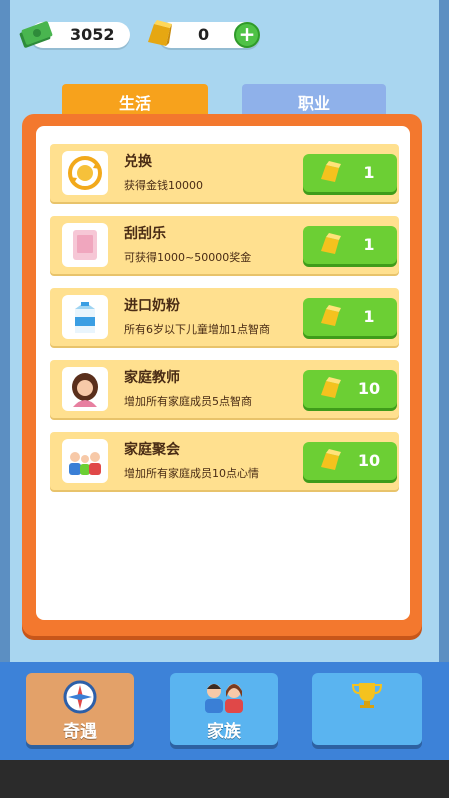 This screenshot has height=798, width=449. I want to click on system-bottom-bar, so click(224, 779).